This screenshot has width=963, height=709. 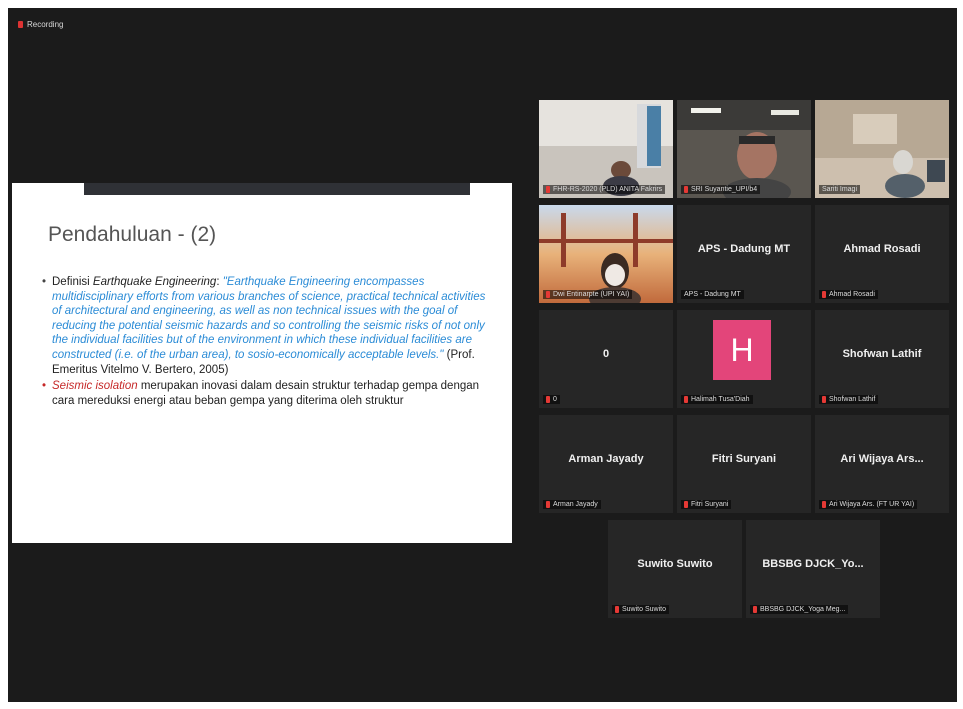 I want to click on participant-tile: H Halimah Tusa'Diah, so click(x=744, y=359).